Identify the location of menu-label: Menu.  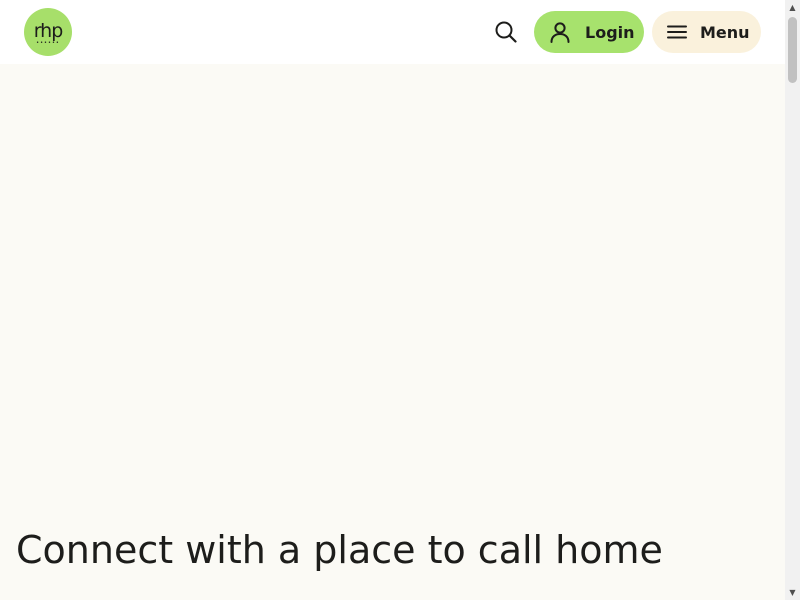
(725, 32).